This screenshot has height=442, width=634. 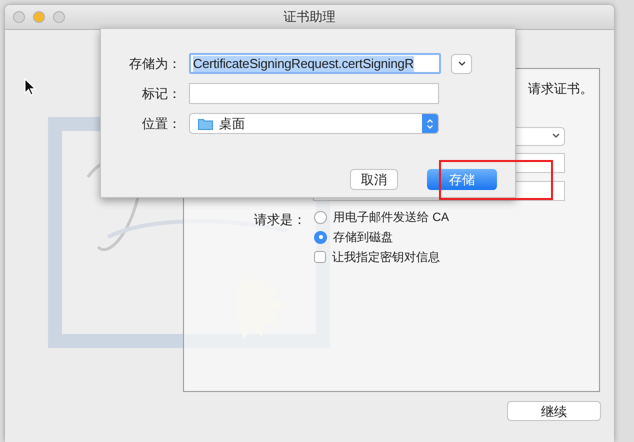 I want to click on continue-button: 继续, so click(x=554, y=411).